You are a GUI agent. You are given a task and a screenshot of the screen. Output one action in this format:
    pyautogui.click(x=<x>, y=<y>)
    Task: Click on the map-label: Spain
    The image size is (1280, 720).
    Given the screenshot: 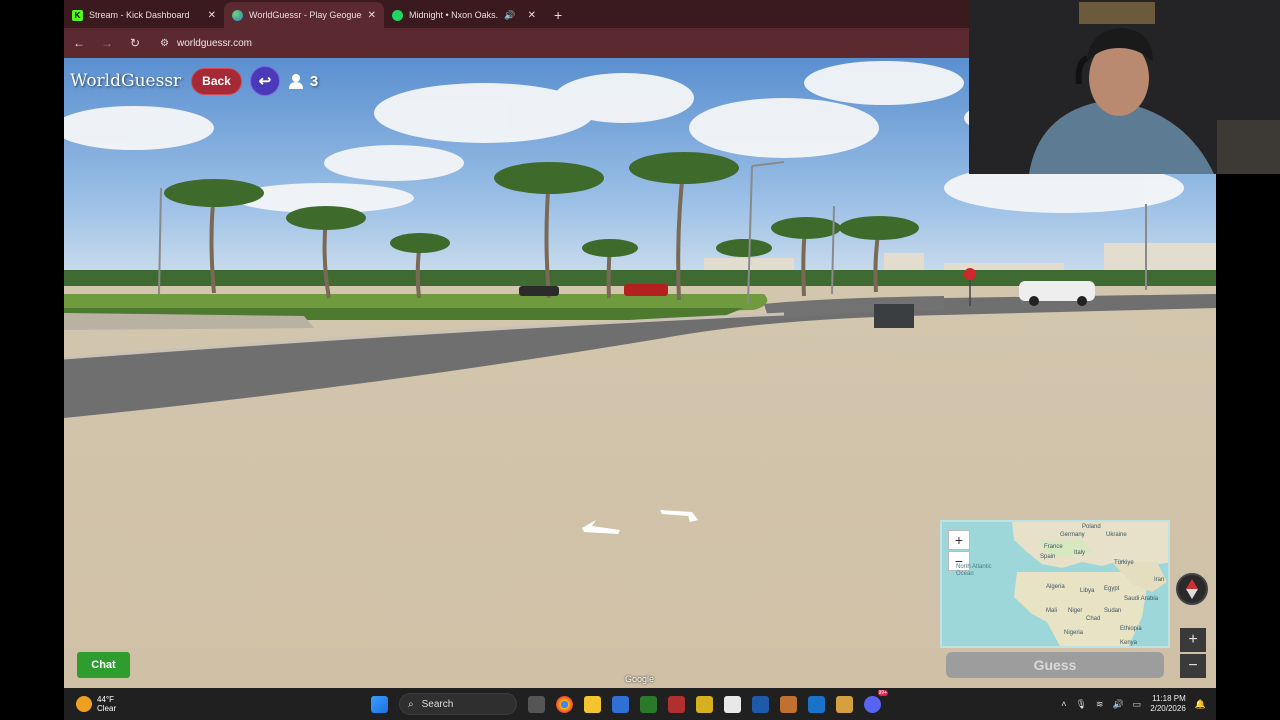 What is the action you would take?
    pyautogui.click(x=1048, y=557)
    